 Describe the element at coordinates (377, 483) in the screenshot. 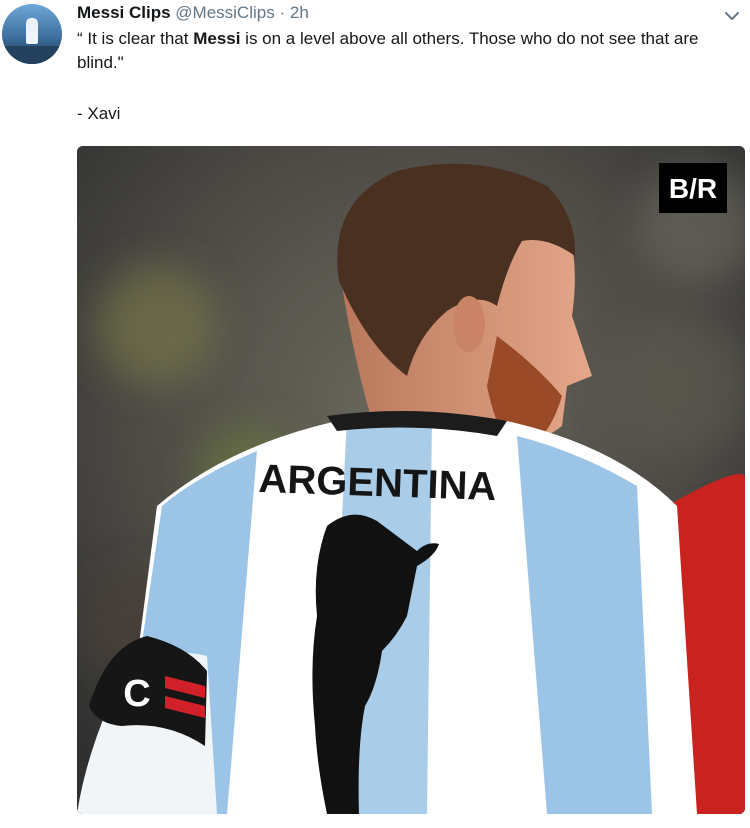

I see `jersey-text: ARGENTINA` at that location.